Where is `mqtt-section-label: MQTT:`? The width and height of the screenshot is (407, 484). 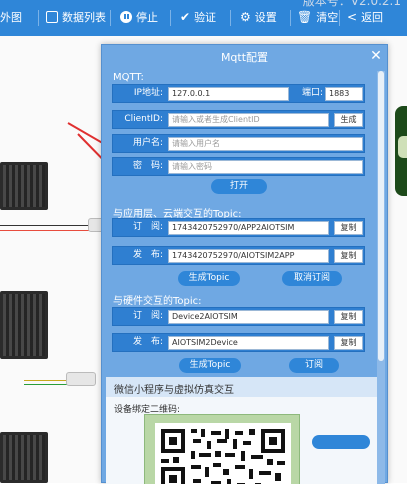 mqtt-section-label: MQTT: is located at coordinates (128, 77).